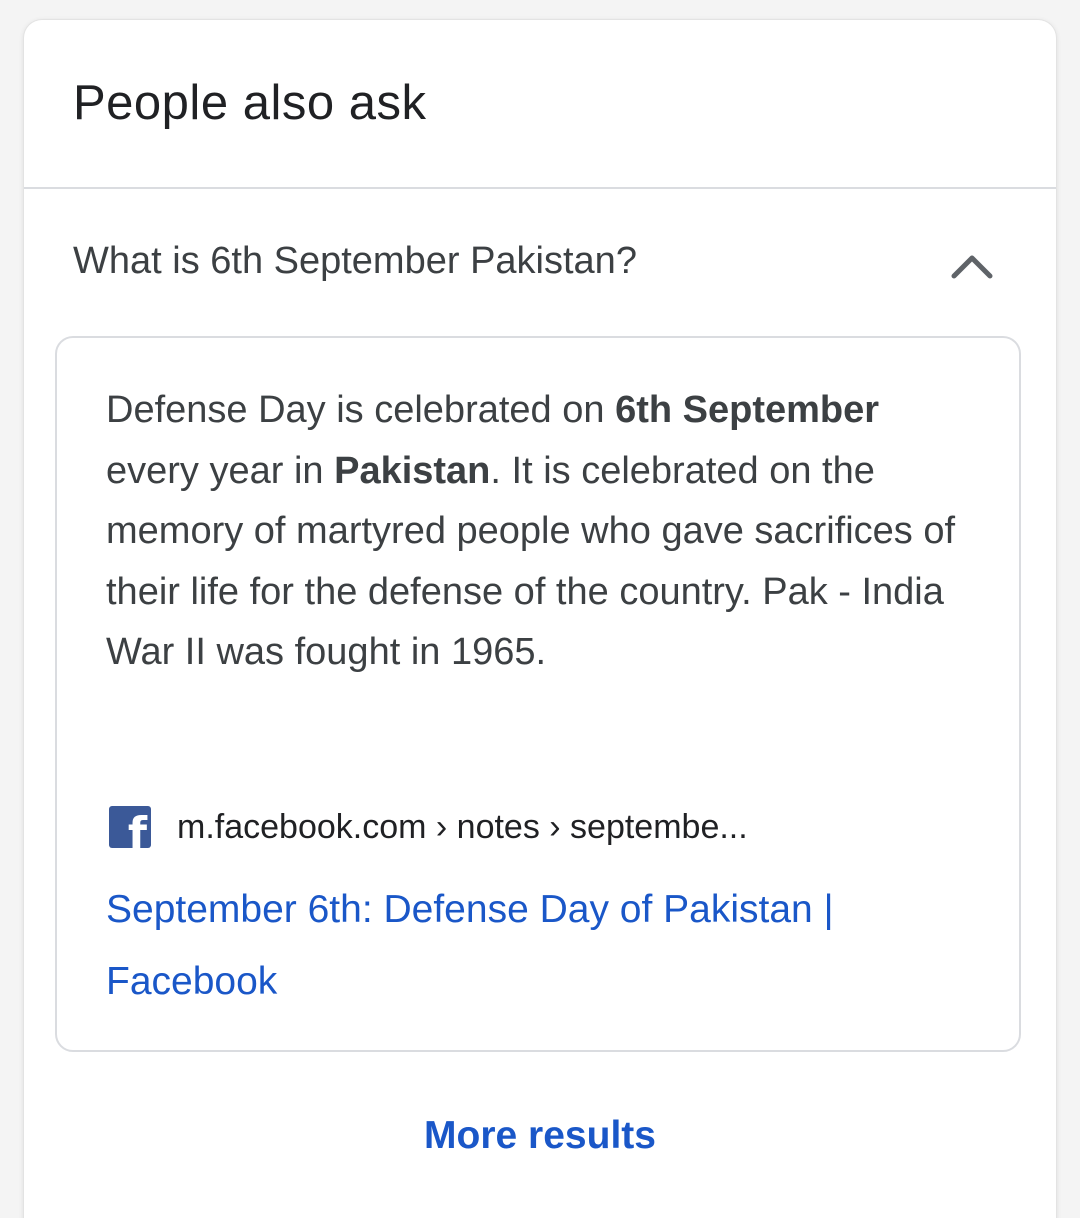  I want to click on more-results-button: More results, so click(540, 1136).